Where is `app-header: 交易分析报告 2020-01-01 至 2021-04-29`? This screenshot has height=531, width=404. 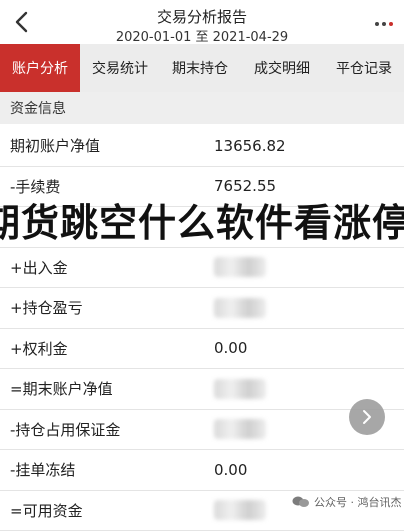 app-header: 交易分析报告 2020-01-01 至 2021-04-29 is located at coordinates (202, 22).